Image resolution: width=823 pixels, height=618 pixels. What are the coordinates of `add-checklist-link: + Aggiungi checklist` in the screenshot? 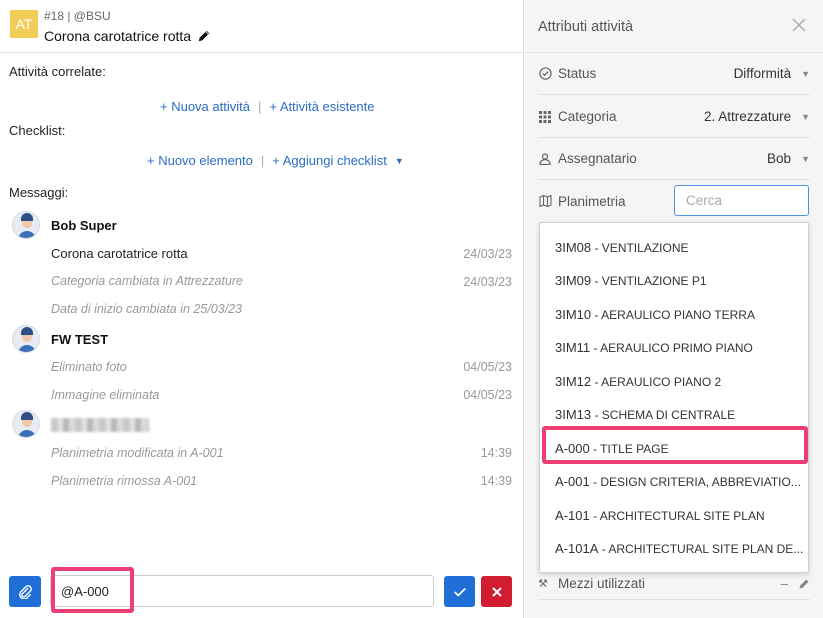 It's located at (329, 160).